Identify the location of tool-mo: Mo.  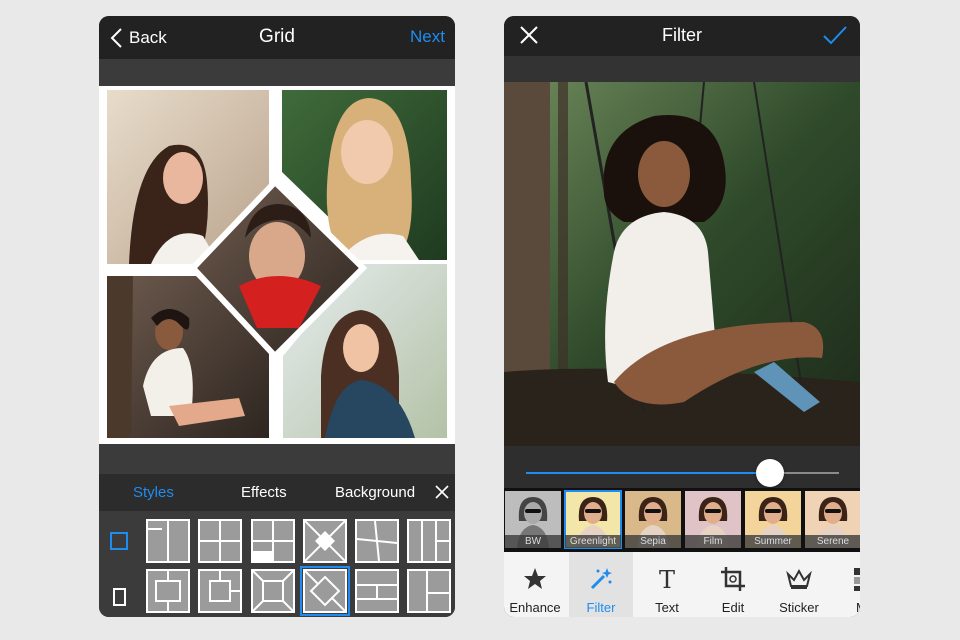
(846, 584).